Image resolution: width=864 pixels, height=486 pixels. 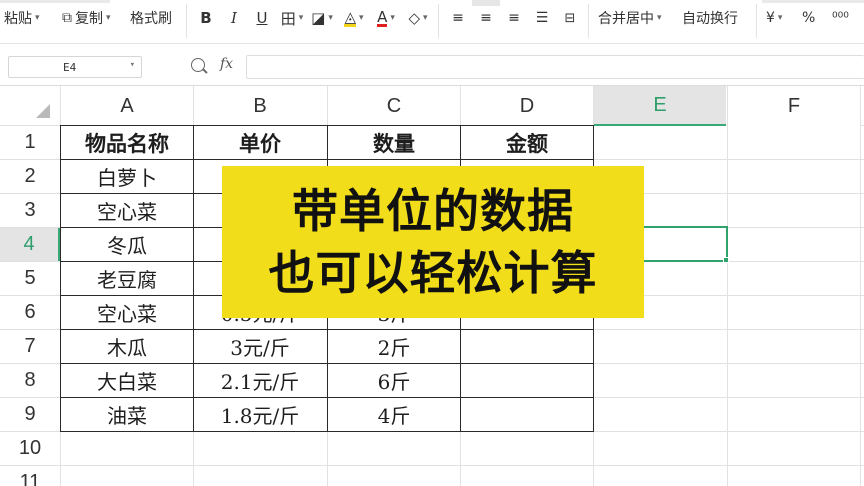 I want to click on row-gridline, so click(x=432, y=465).